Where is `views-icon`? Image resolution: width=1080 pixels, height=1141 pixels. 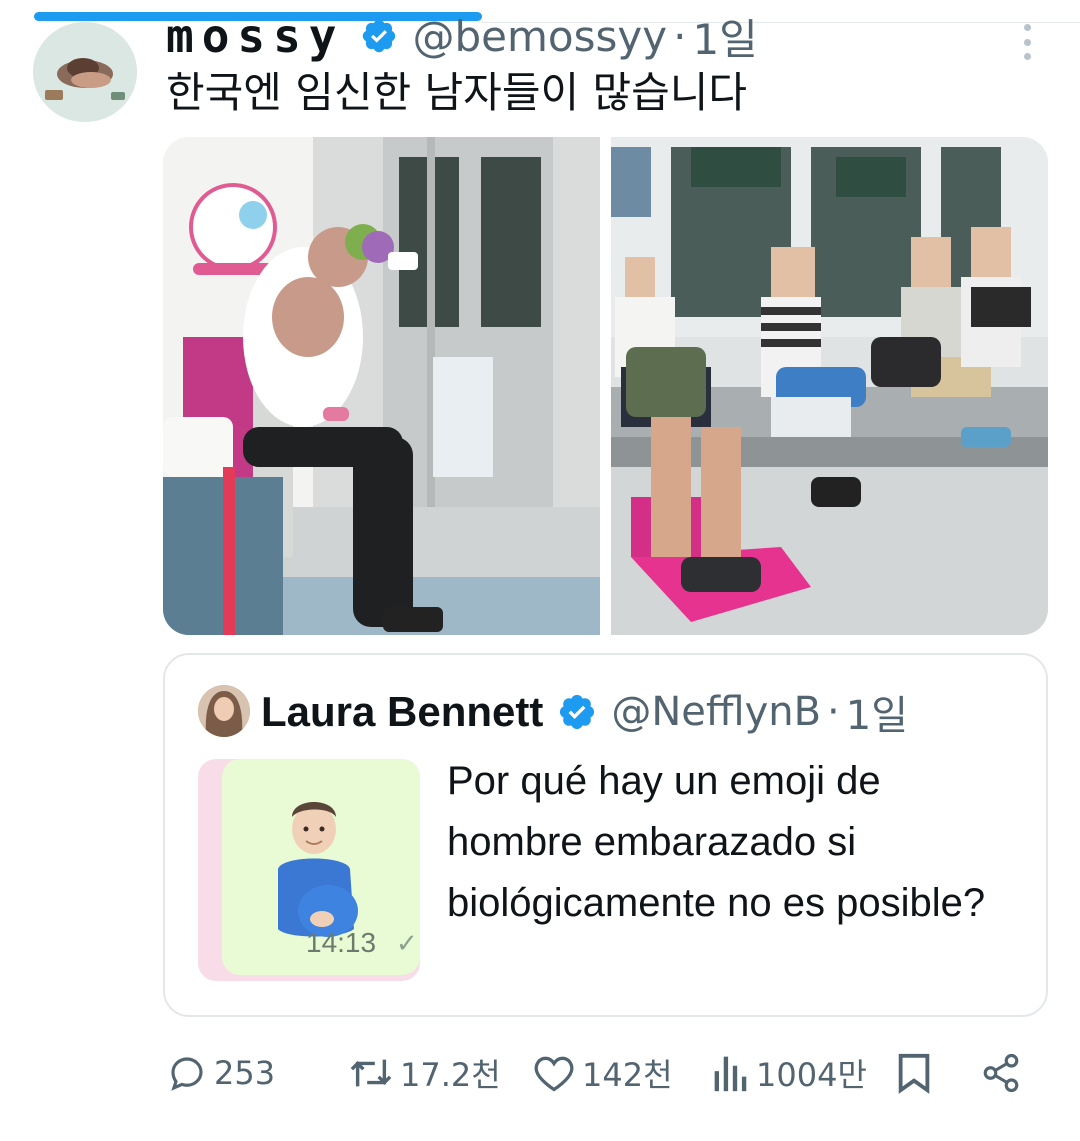 views-icon is located at coordinates (730, 1074).